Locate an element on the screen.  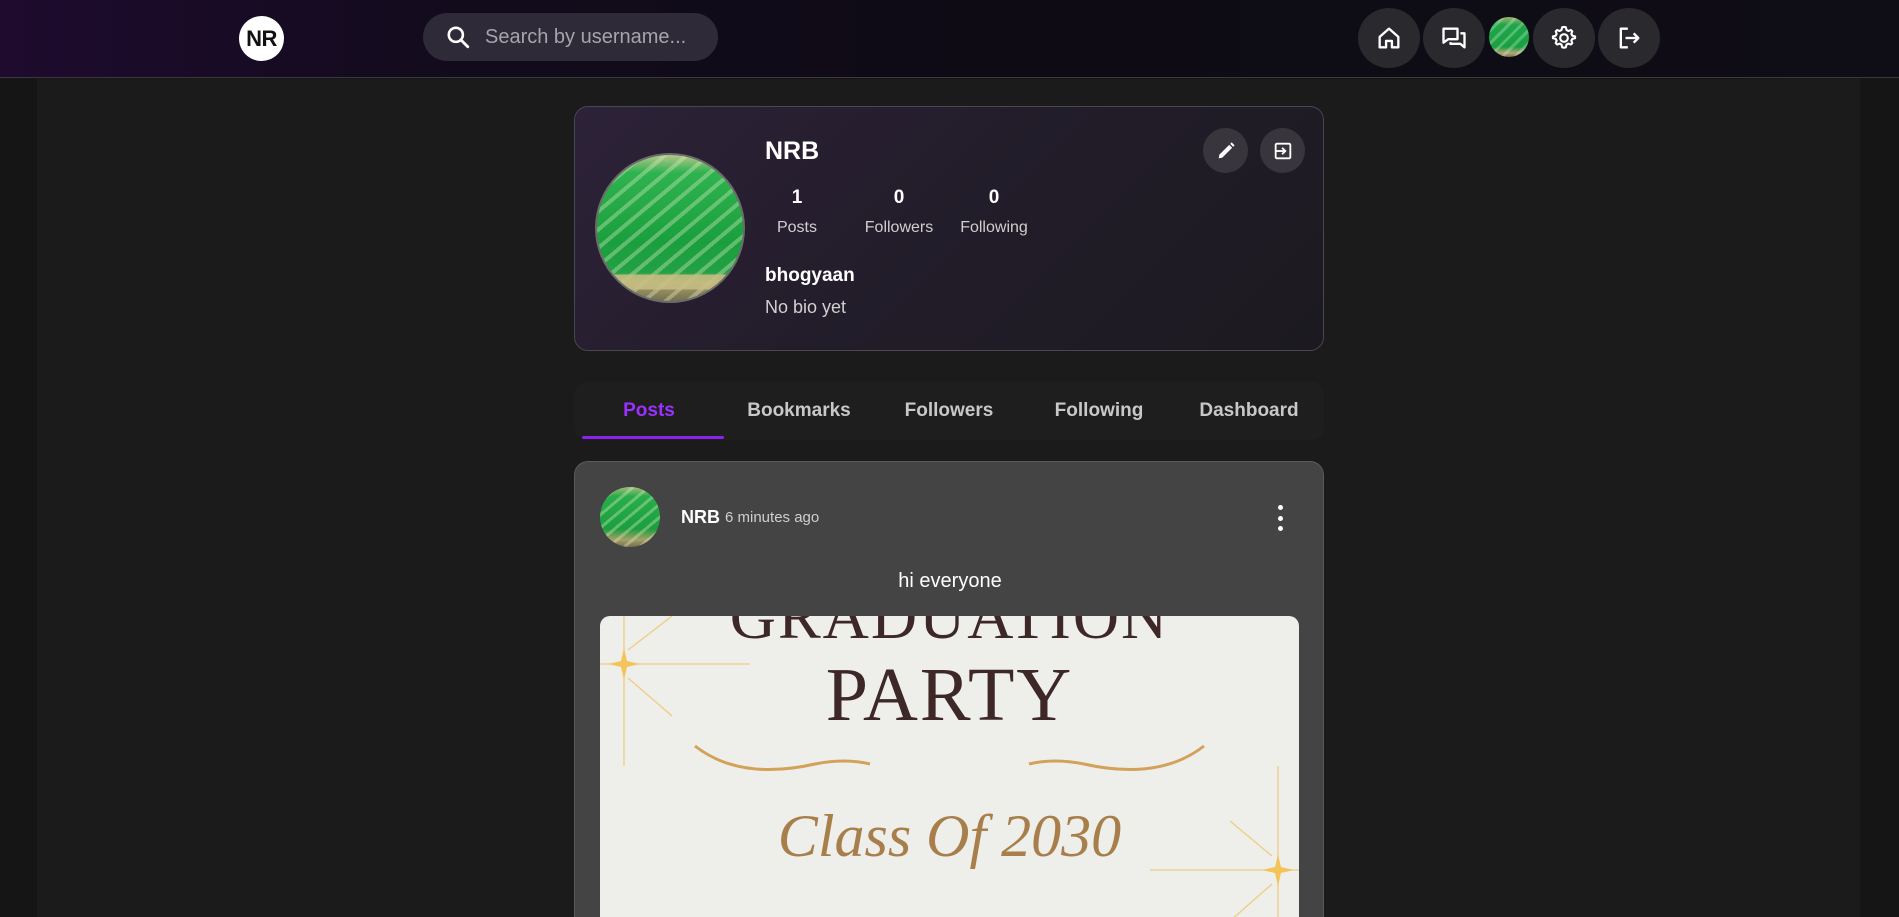
stat-posts-value: 1 is located at coordinates (797, 197).